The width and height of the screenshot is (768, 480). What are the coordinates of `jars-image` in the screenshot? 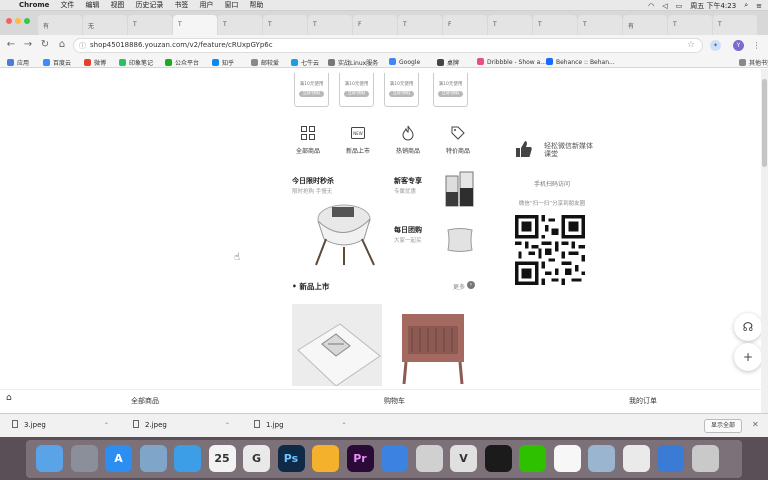 It's located at (460, 188).